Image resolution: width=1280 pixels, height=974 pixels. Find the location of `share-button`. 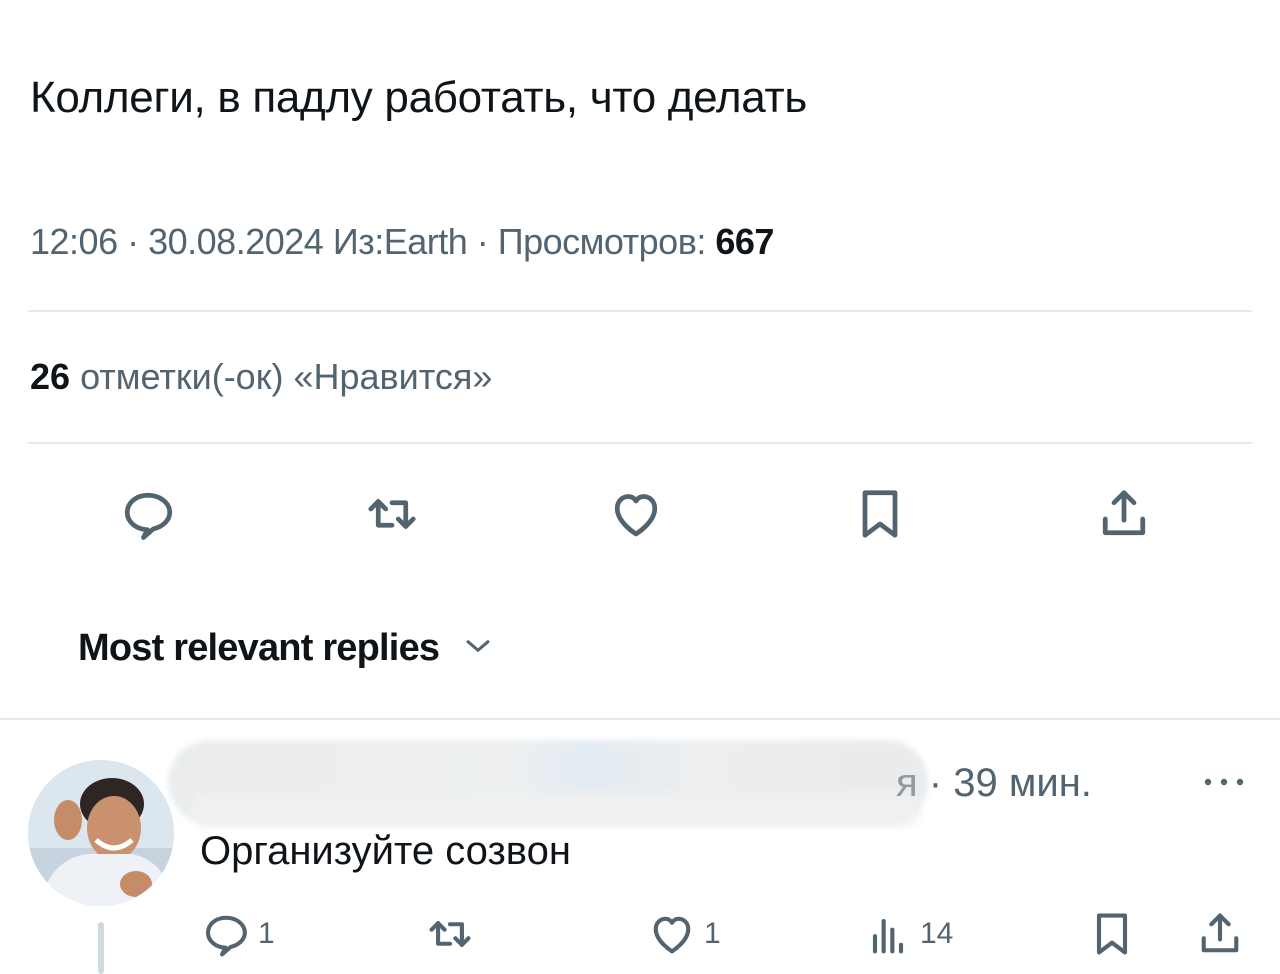

share-button is located at coordinates (1124, 514).